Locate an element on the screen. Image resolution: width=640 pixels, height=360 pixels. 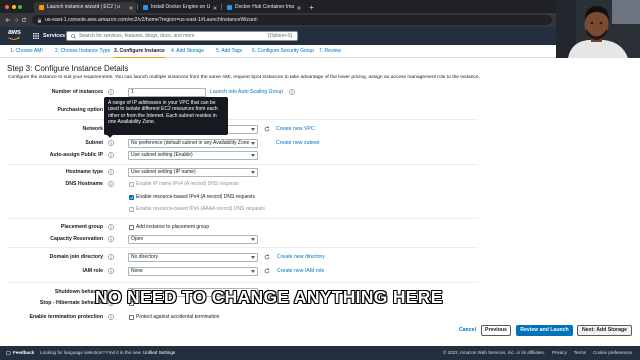
create-new-iam-role-link: Create new IAM role is located at coordinates (300, 271).